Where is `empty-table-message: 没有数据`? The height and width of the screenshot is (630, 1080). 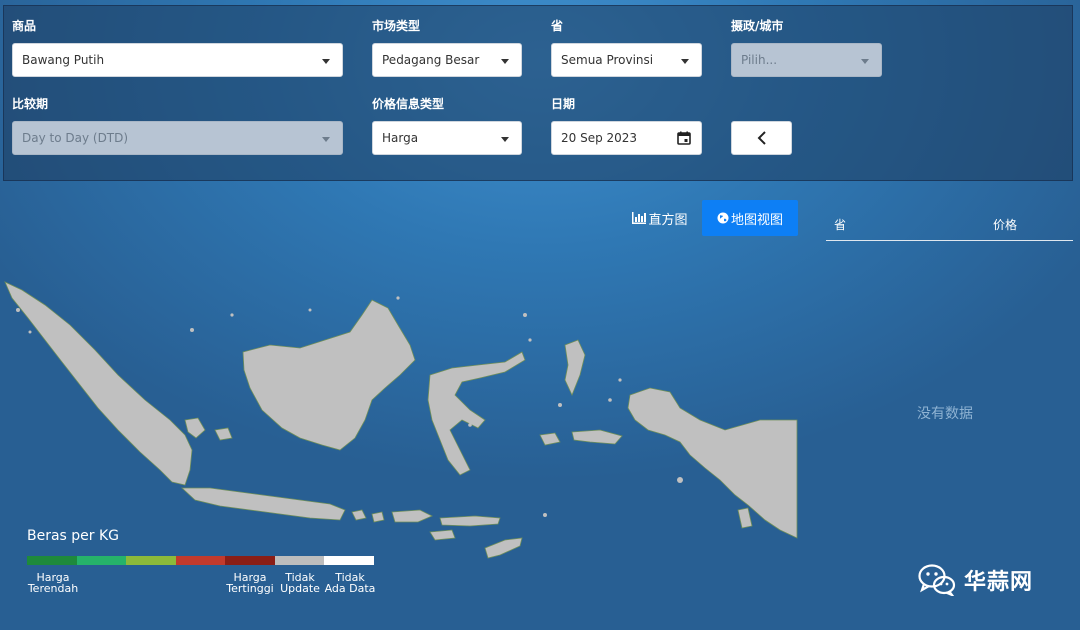 empty-table-message: 没有数据 is located at coordinates (945, 414).